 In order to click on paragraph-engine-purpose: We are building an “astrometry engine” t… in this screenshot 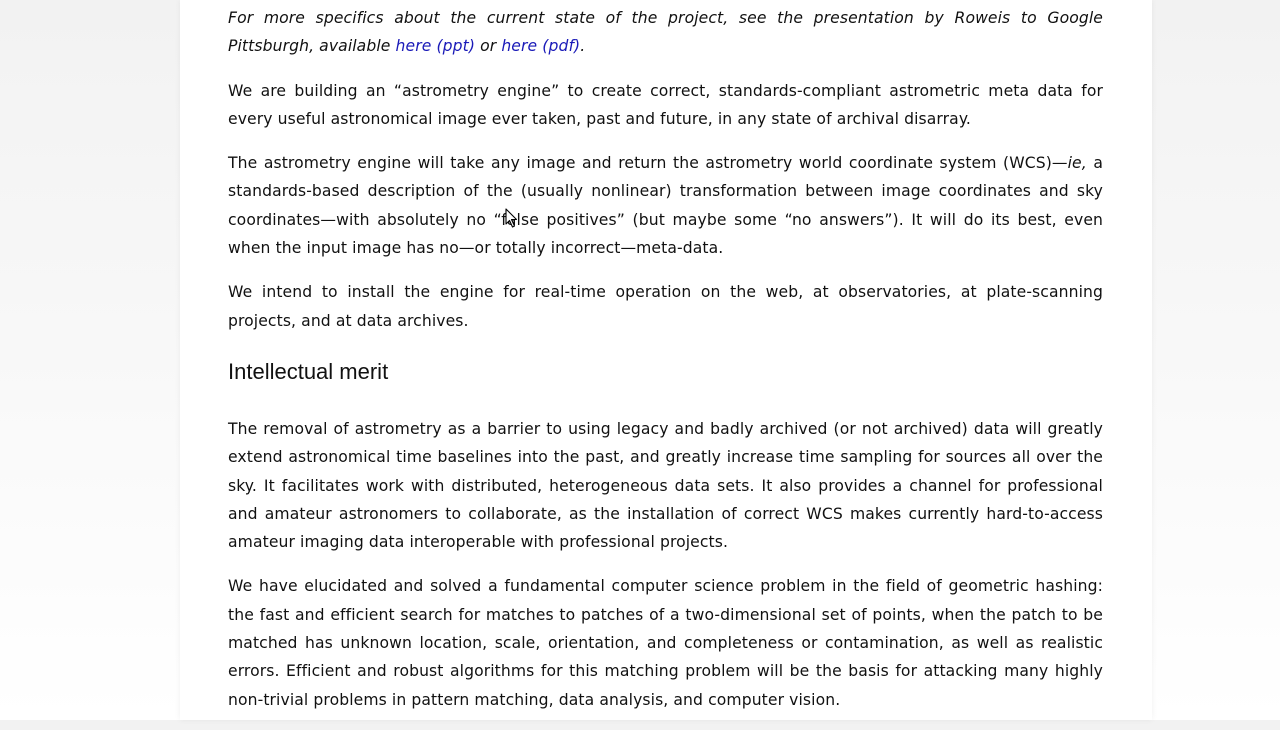, I will do `click(665, 104)`.